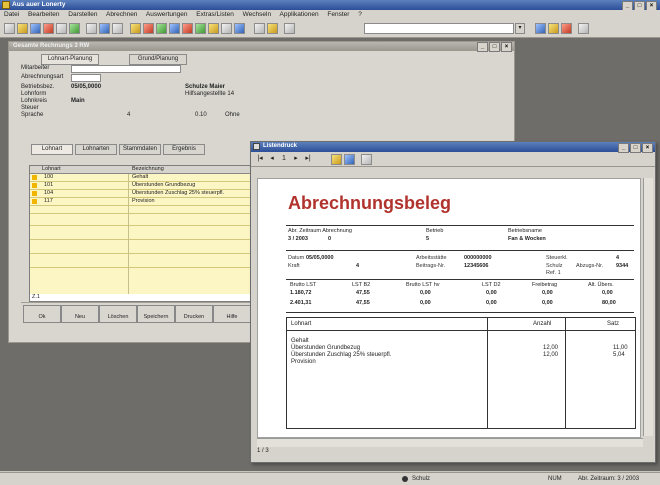  What do you see at coordinates (194, 314) in the screenshot?
I see `print-button: Drucken` at bounding box center [194, 314].